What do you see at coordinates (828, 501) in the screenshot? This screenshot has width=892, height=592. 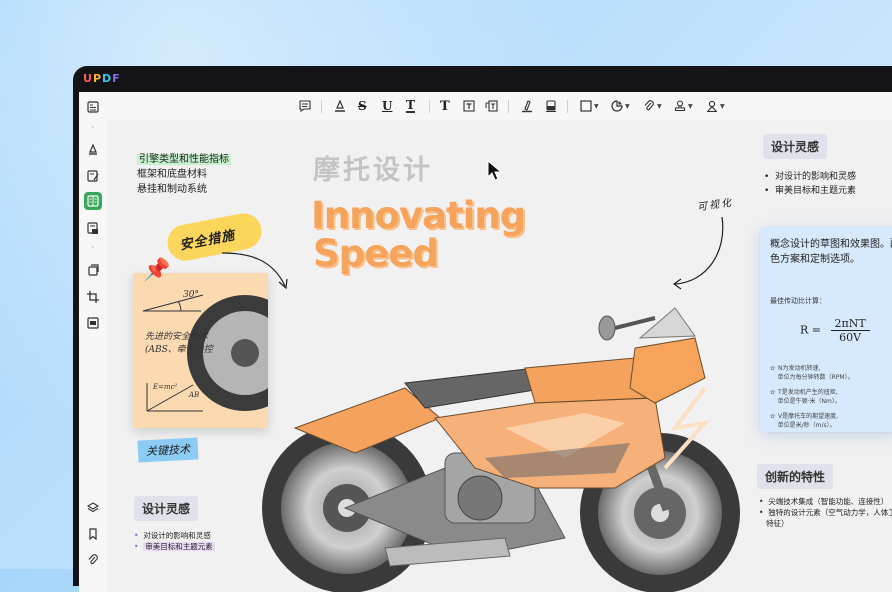 I see `list-item-text: 尖端技术集成（智能功能、连接性）` at bounding box center [828, 501].